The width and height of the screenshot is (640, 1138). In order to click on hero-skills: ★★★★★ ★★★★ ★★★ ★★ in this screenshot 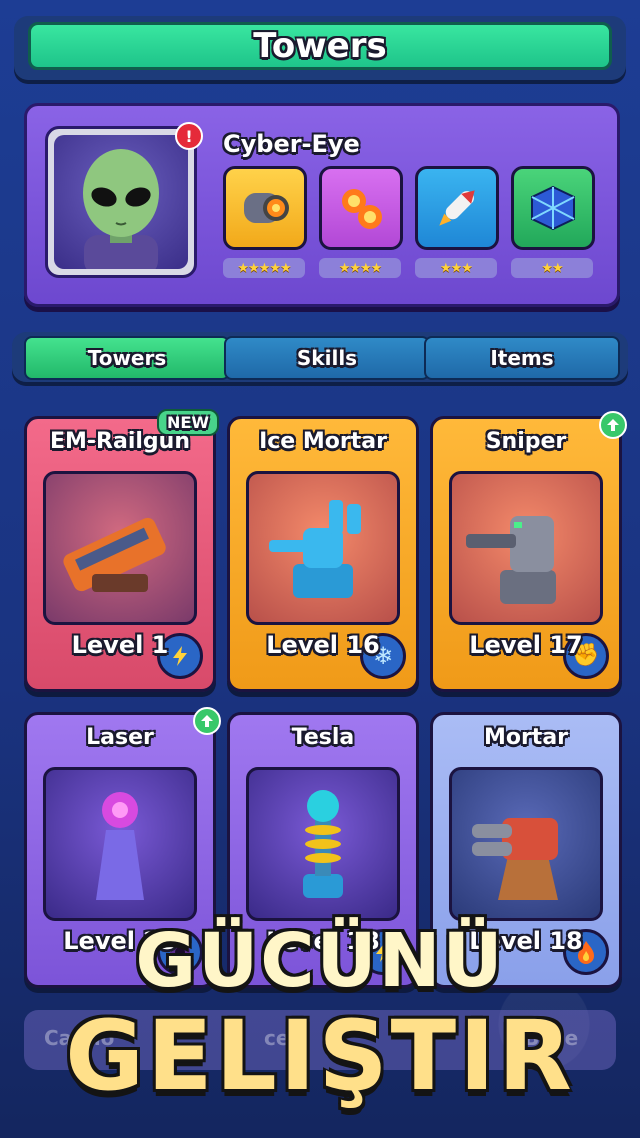, I will do `click(409, 222)`.